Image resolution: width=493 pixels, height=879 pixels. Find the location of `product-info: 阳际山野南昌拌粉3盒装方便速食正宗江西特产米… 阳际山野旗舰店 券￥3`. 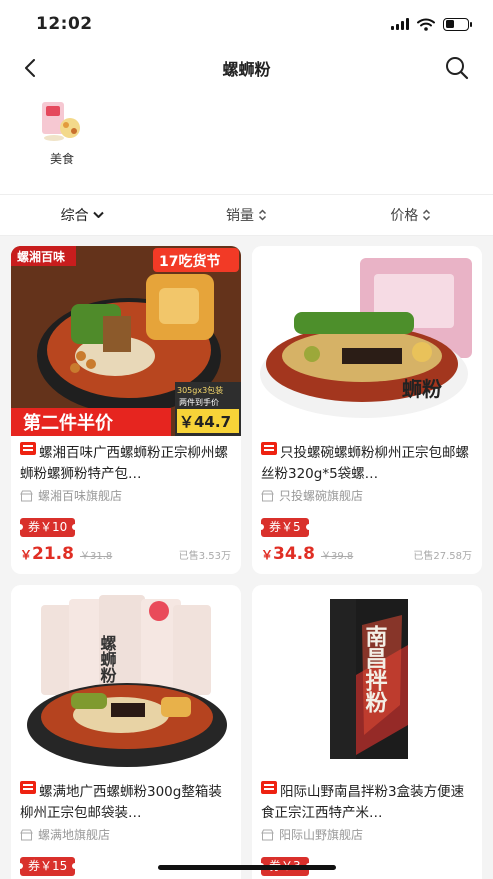

product-info: 阳际山野南昌拌粉3盒装方便速食正宗江西特产米… 阳际山野旗舰店 券￥3 is located at coordinates (367, 825).